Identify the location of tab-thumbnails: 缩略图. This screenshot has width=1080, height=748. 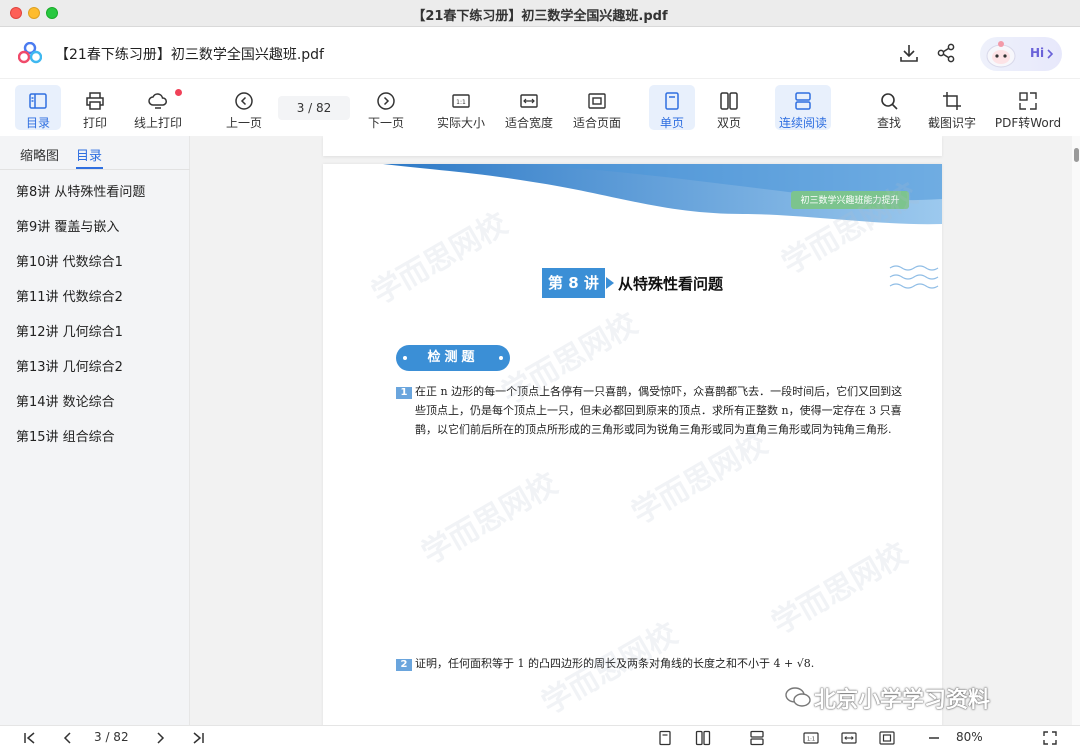
(39, 154).